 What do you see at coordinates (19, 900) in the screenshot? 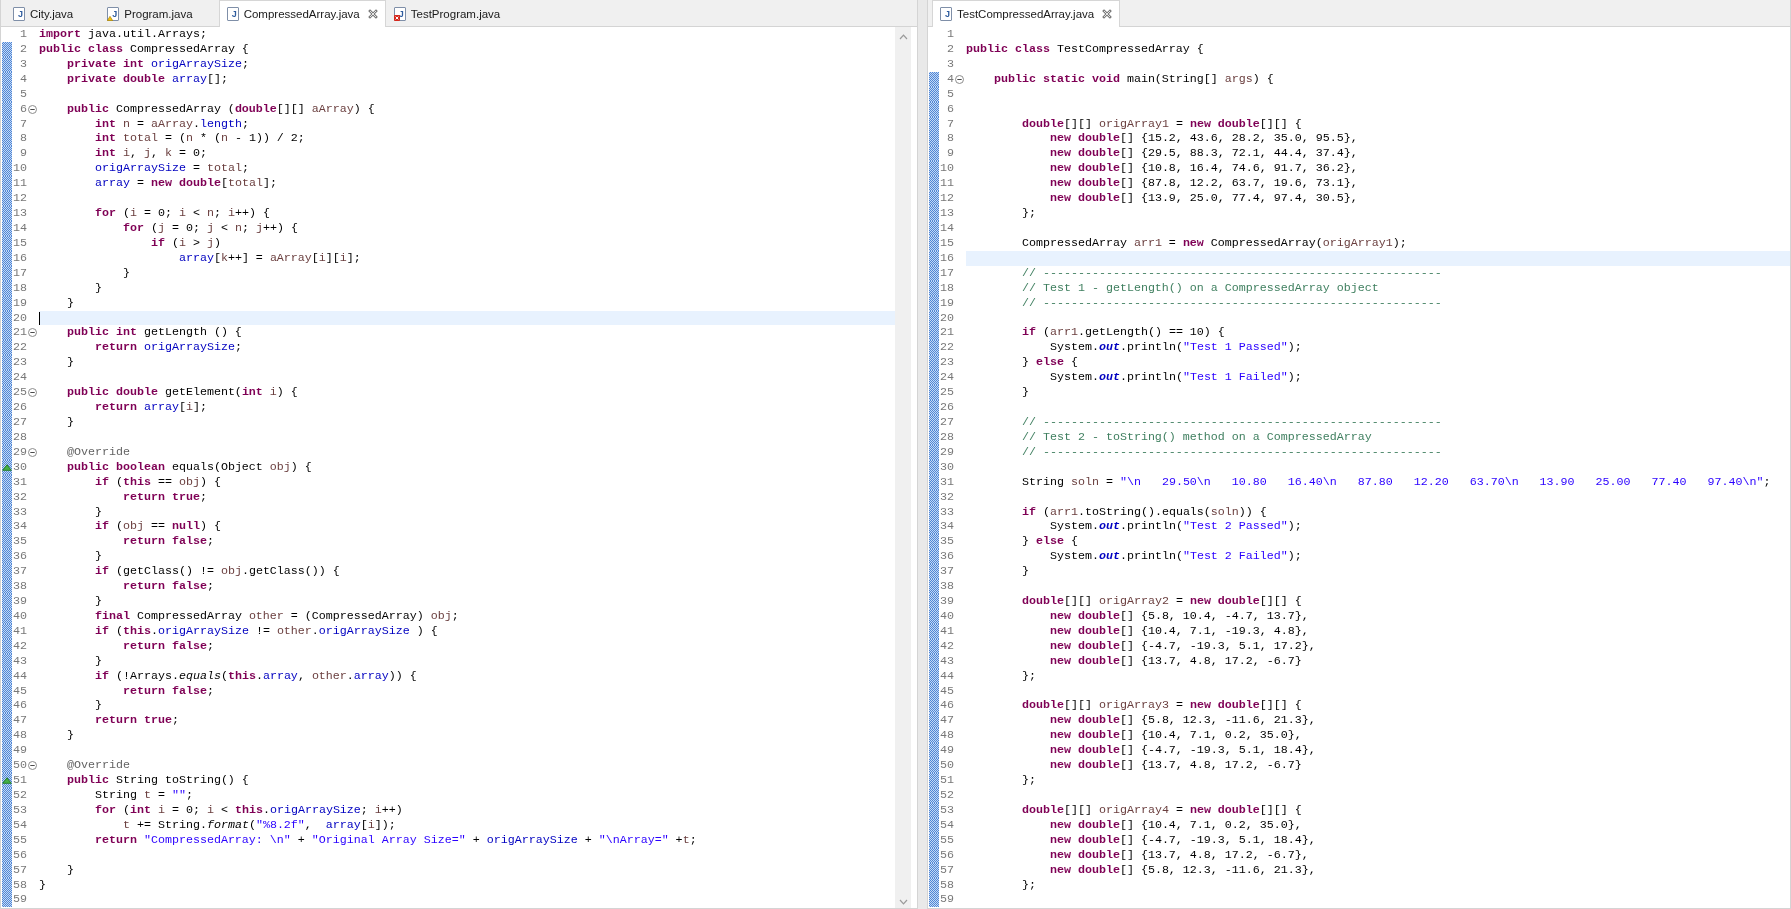
I see `line-number: 59` at bounding box center [19, 900].